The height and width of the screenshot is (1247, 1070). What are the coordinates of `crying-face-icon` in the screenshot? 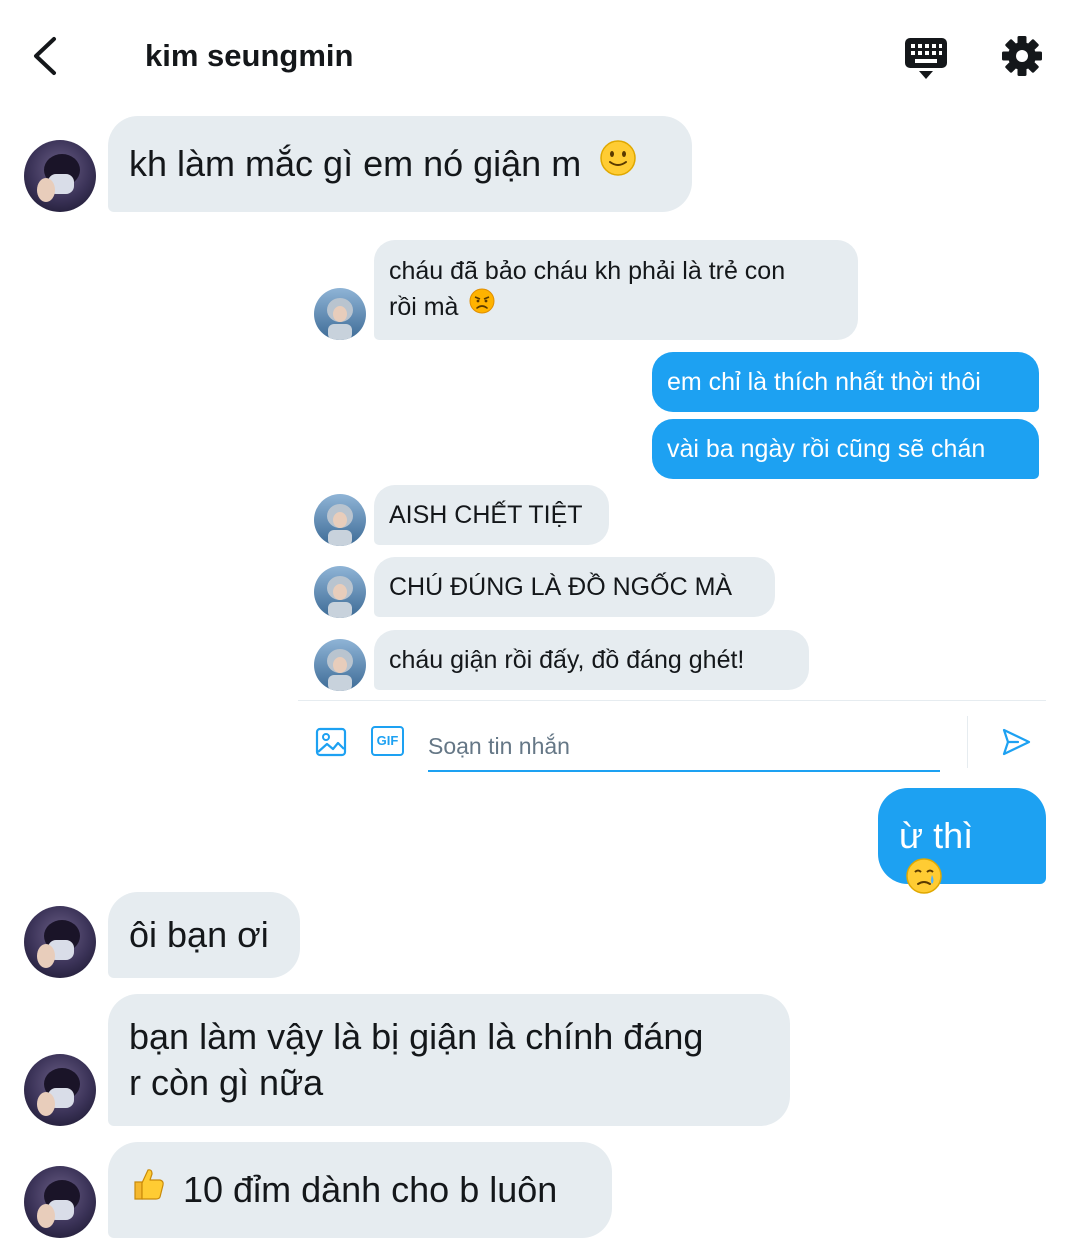 It's located at (924, 881).